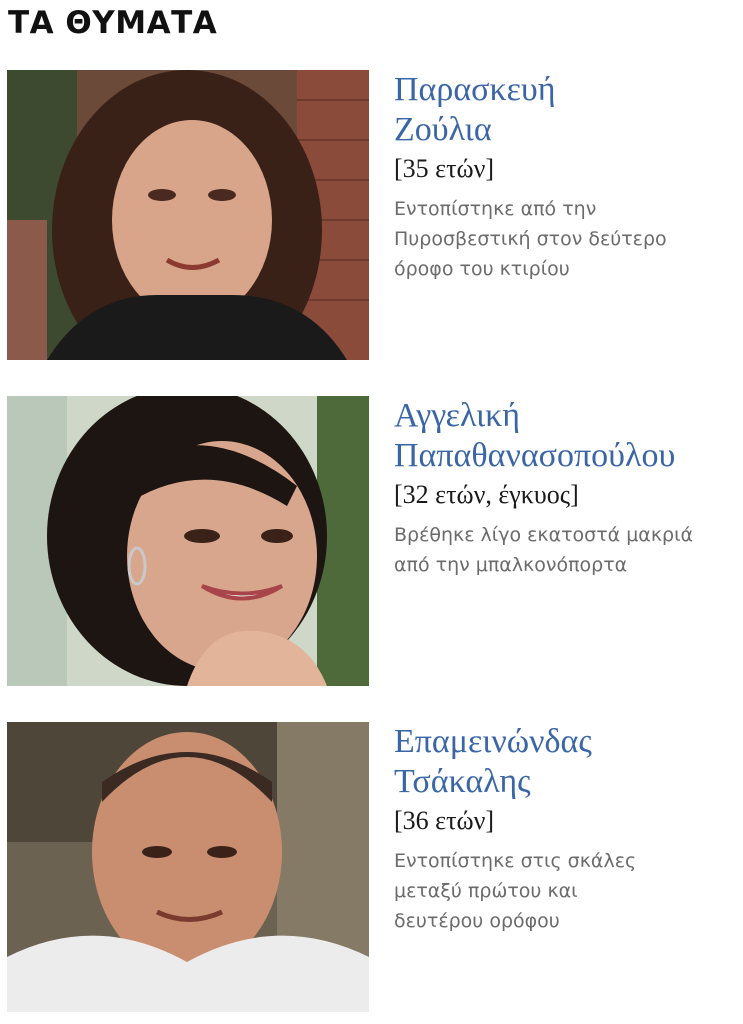 This screenshot has width=743, height=1024. Describe the element at coordinates (444, 168) in the screenshot. I see `victim-age: [35 ετών]` at that location.